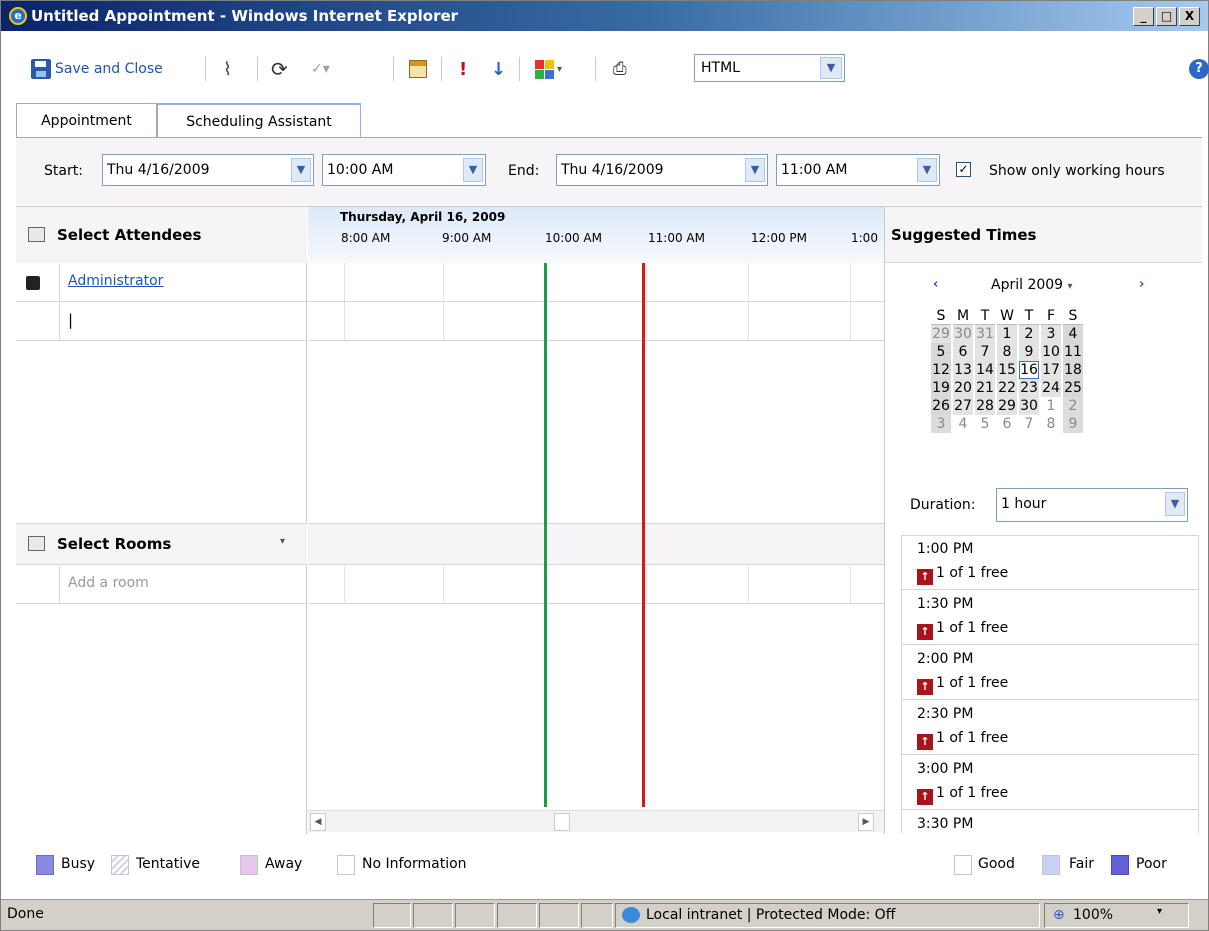 The width and height of the screenshot is (1209, 931). I want to click on new-attendee-input: |, so click(161, 322).